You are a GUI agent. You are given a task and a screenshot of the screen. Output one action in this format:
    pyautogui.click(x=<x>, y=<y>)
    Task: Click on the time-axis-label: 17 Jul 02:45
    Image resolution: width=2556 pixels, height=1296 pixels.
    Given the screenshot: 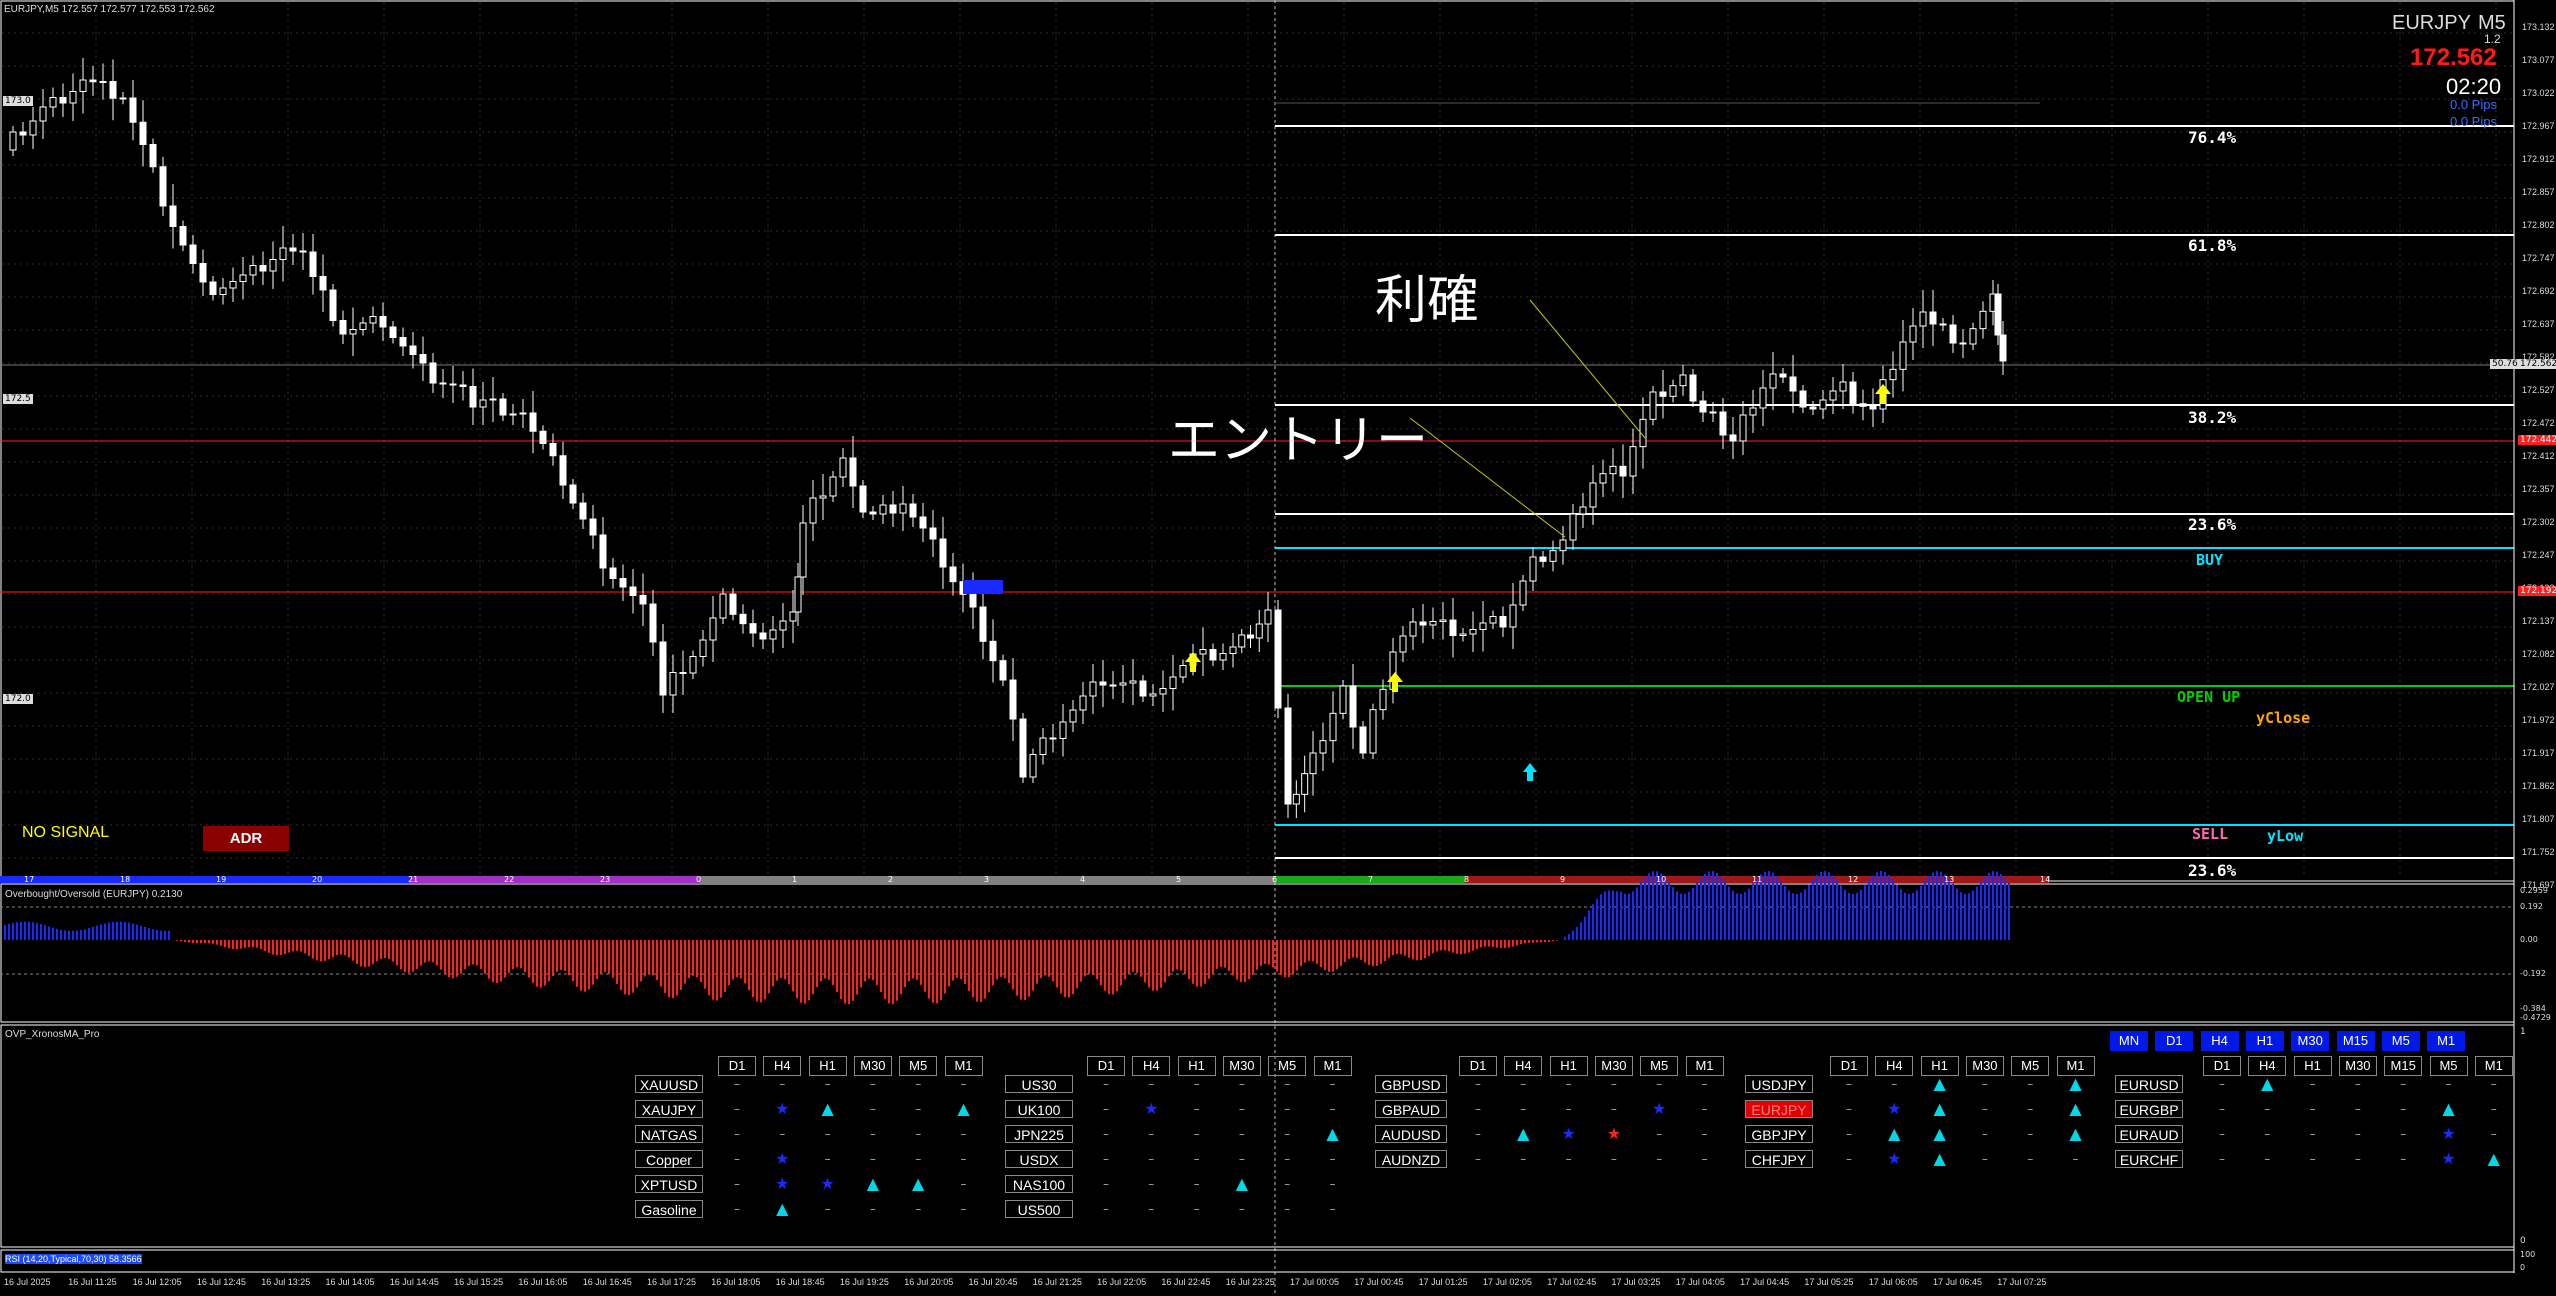 What is the action you would take?
    pyautogui.click(x=1572, y=1282)
    